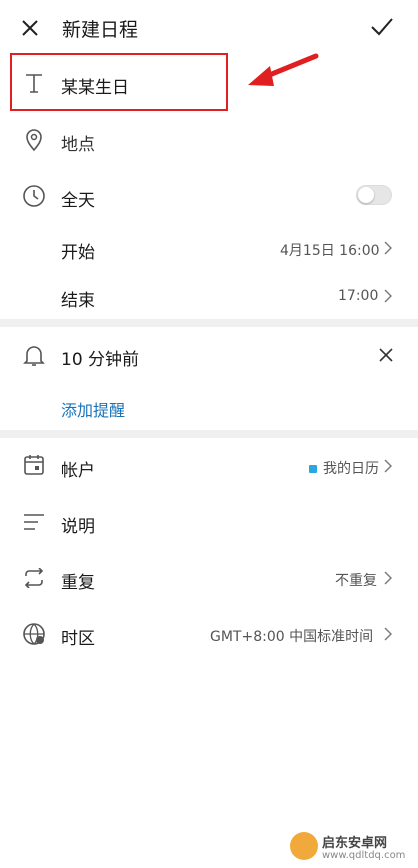  Describe the element at coordinates (78, 583) in the screenshot. I see `repeat-label: 重复` at that location.